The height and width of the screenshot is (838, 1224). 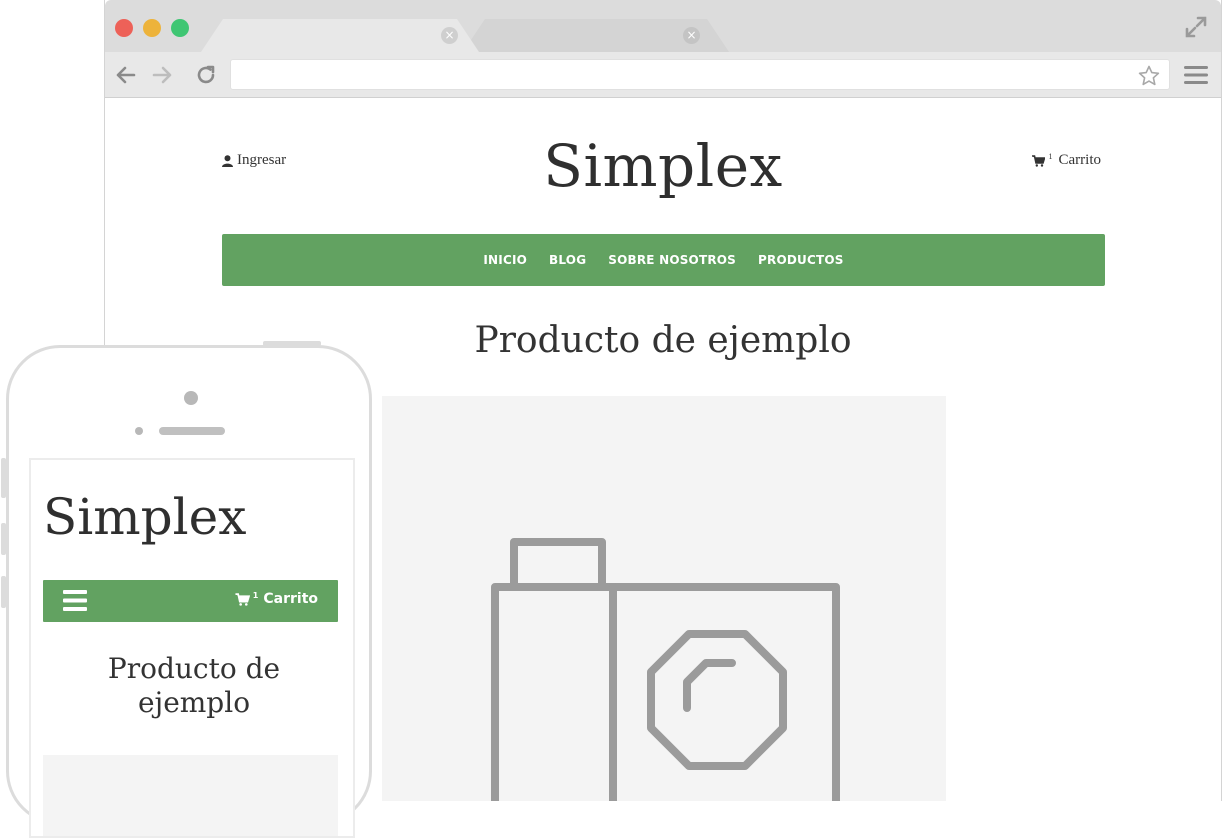 I want to click on nav-item-productos: PRODUCTOS, so click(x=801, y=260).